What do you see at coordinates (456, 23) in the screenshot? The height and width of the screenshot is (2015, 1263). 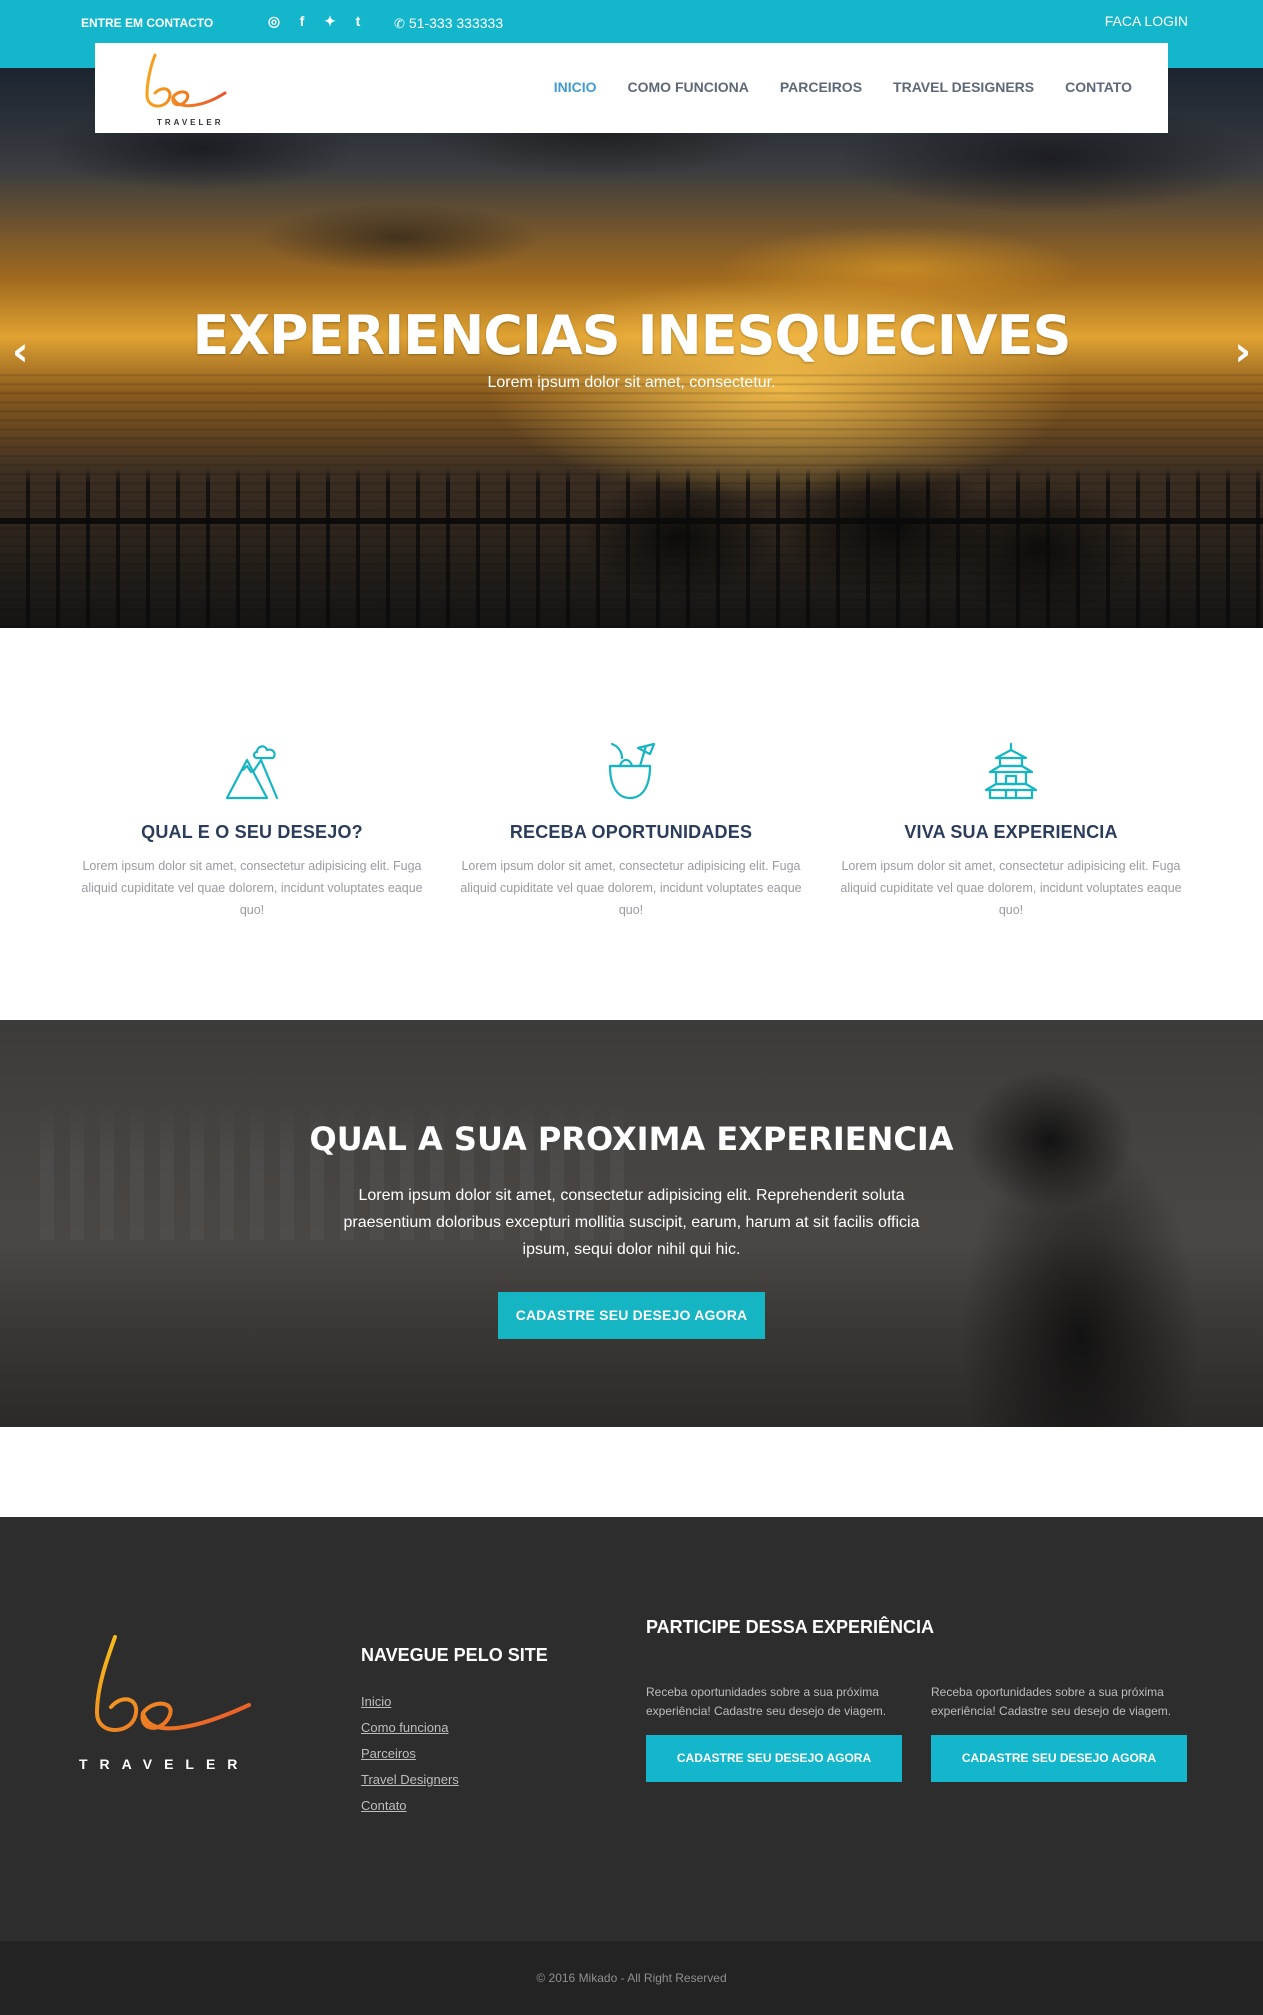 I see `phone-text: 51-333 333333` at bounding box center [456, 23].